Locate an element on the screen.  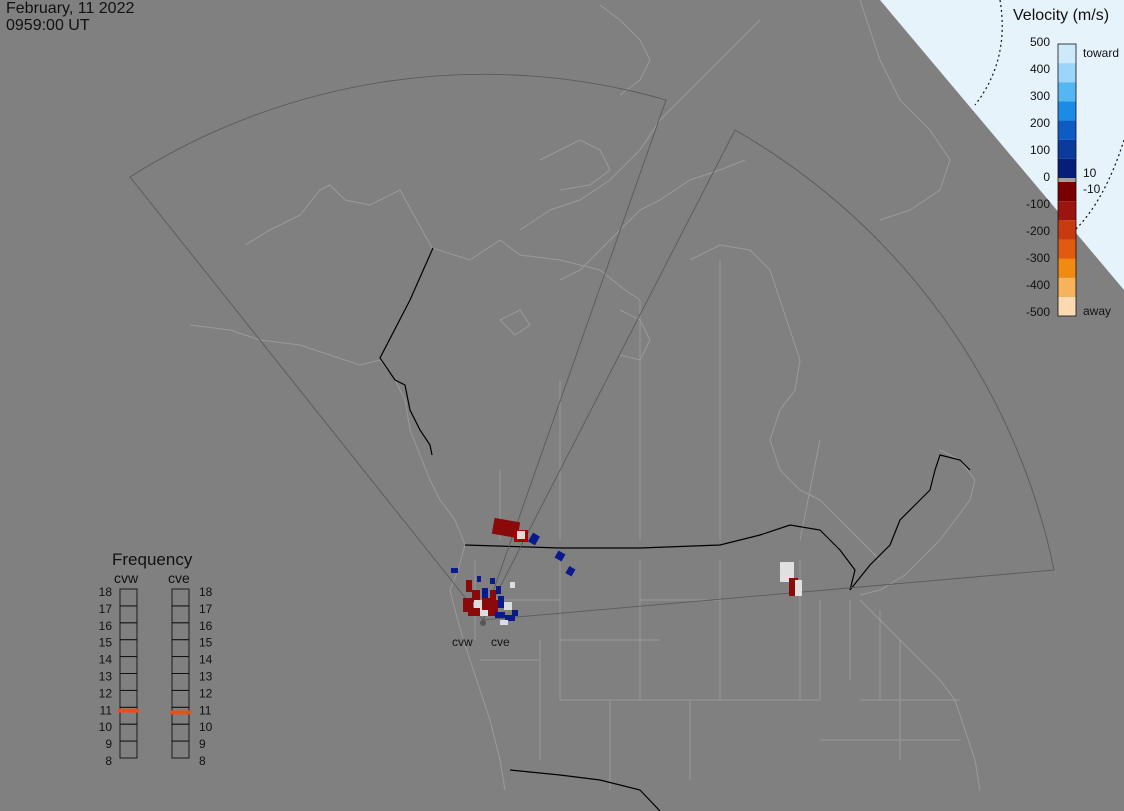
toward-label: toward is located at coordinates (1101, 53).